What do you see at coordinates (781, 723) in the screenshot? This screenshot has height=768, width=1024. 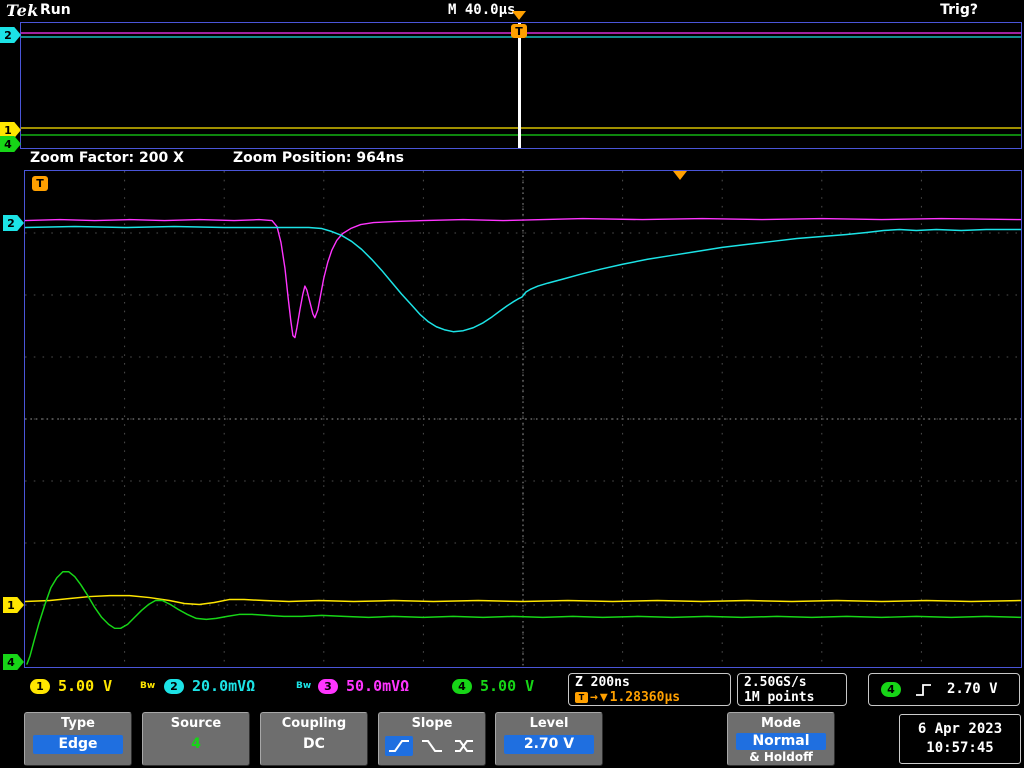 I see `menu-mode-label: Mode` at bounding box center [781, 723].